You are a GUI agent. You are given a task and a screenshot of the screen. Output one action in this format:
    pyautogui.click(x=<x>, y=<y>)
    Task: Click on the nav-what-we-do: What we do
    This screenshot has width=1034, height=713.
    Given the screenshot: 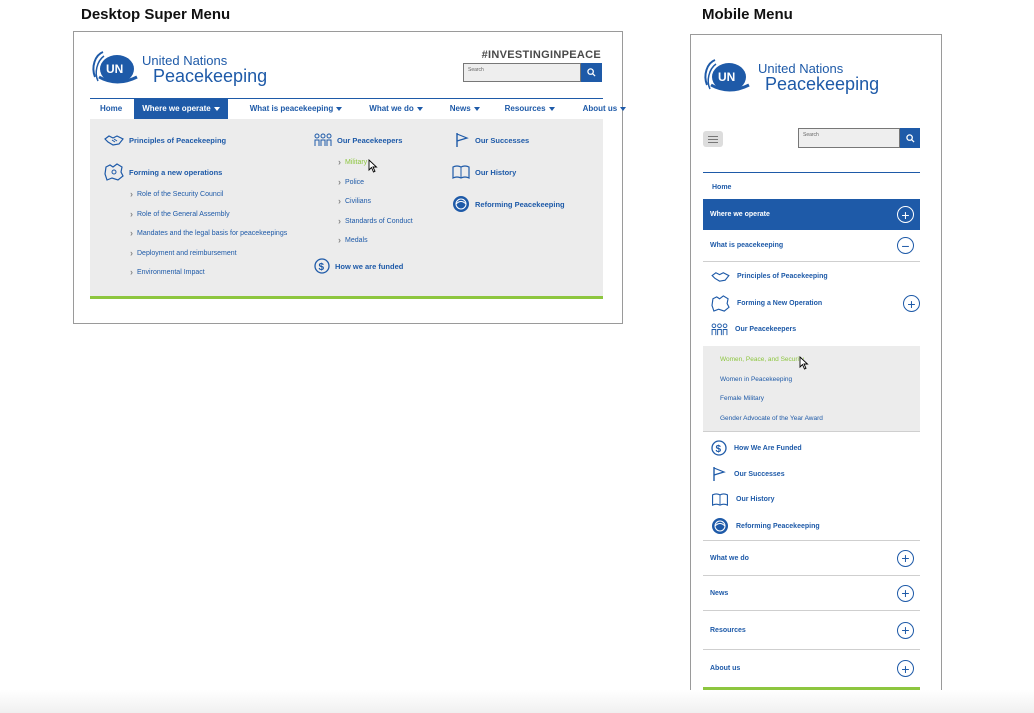 What is the action you would take?
    pyautogui.click(x=396, y=109)
    